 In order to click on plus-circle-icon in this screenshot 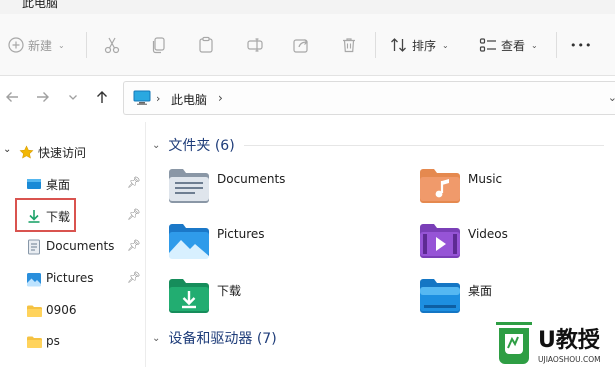, I will do `click(16, 45)`.